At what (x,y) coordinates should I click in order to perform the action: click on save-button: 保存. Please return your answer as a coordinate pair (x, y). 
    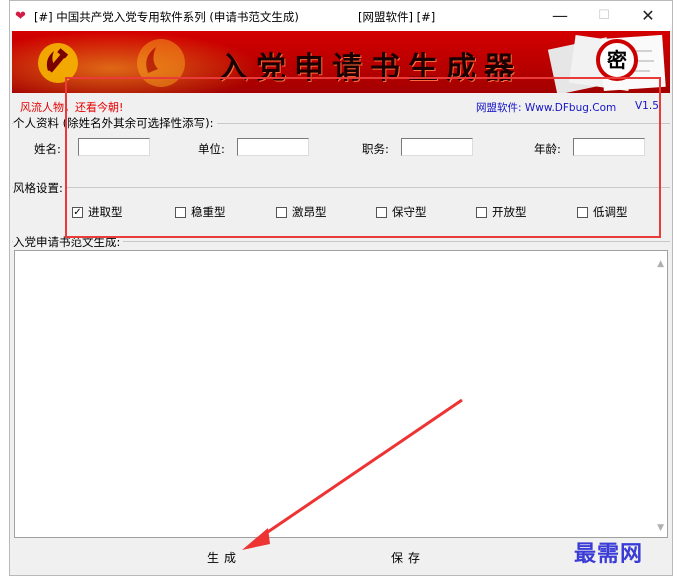
    Looking at the image, I should click on (408, 558).